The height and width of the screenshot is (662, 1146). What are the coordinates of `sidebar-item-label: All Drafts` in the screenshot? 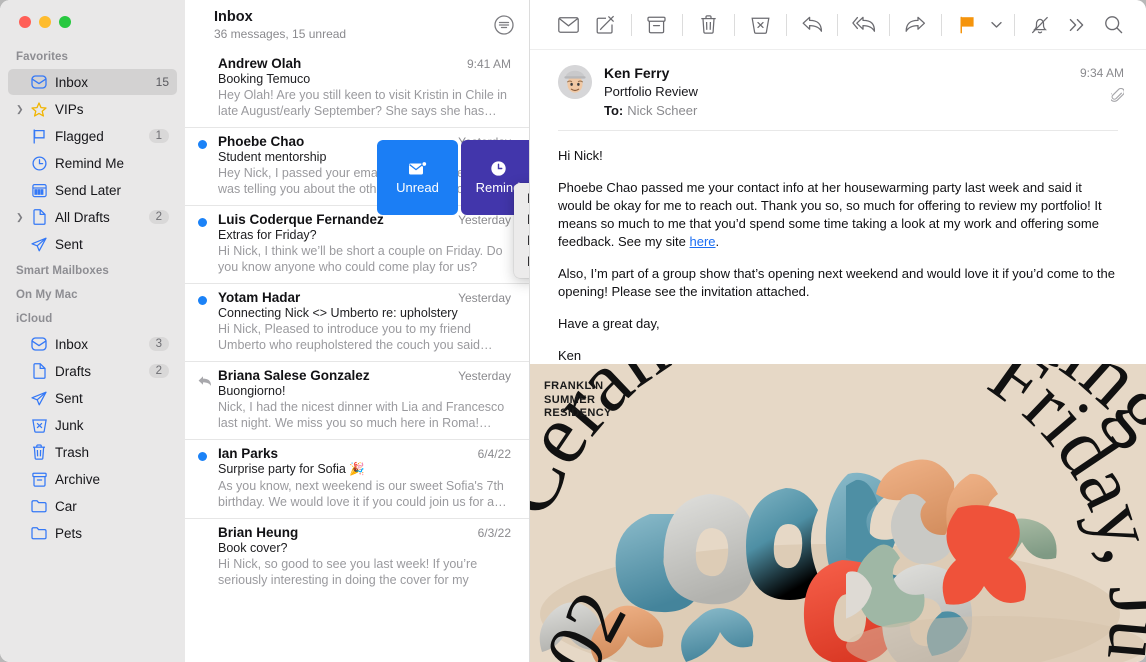 It's located at (82, 217).